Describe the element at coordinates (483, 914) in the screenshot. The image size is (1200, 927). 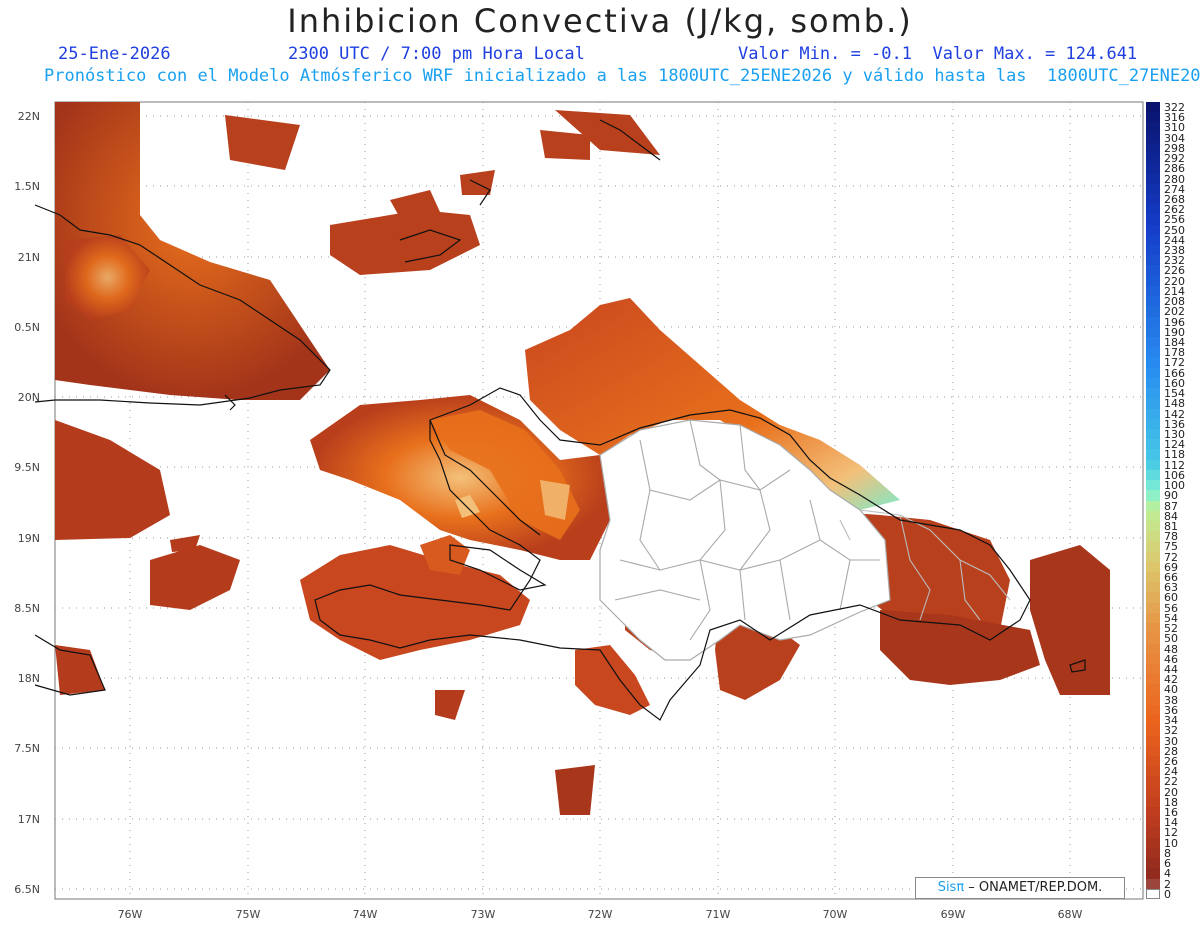
I see `lon-label: 73W` at that location.